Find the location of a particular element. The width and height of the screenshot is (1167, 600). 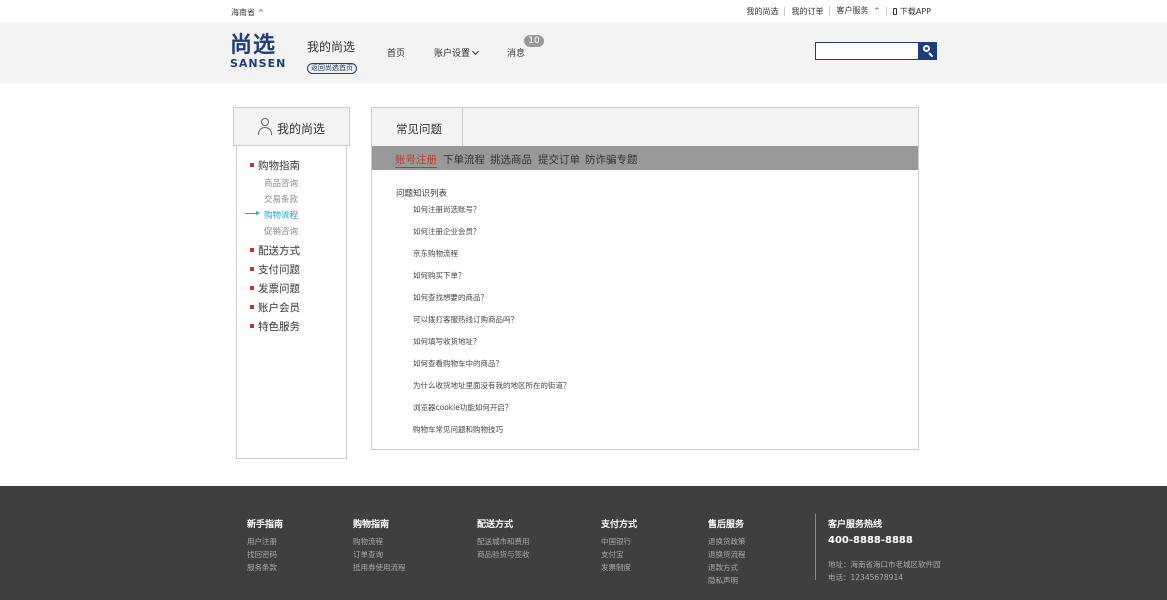

sidebar-item-label: 支付问题 is located at coordinates (279, 270).